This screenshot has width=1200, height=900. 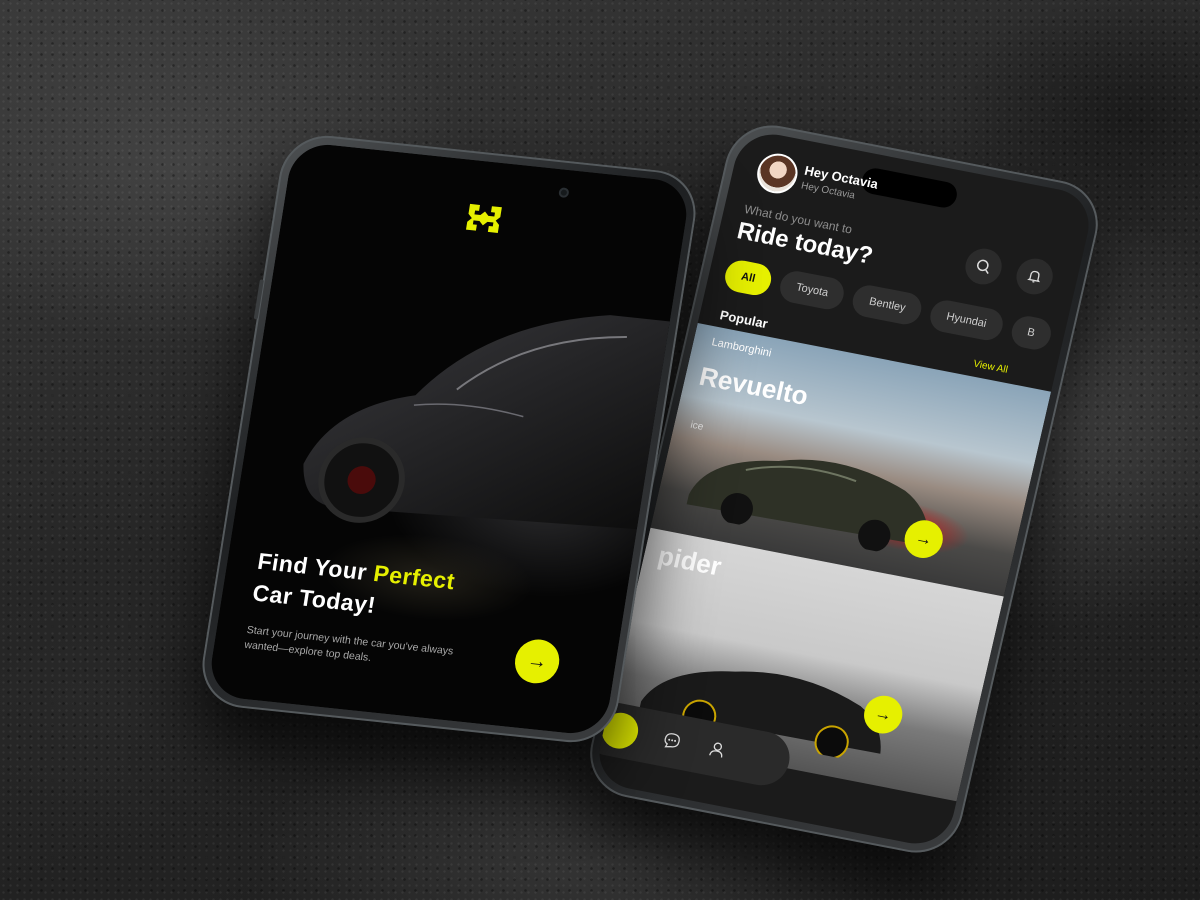 What do you see at coordinates (966, 320) in the screenshot?
I see `chip-hyundai: Hyundai` at bounding box center [966, 320].